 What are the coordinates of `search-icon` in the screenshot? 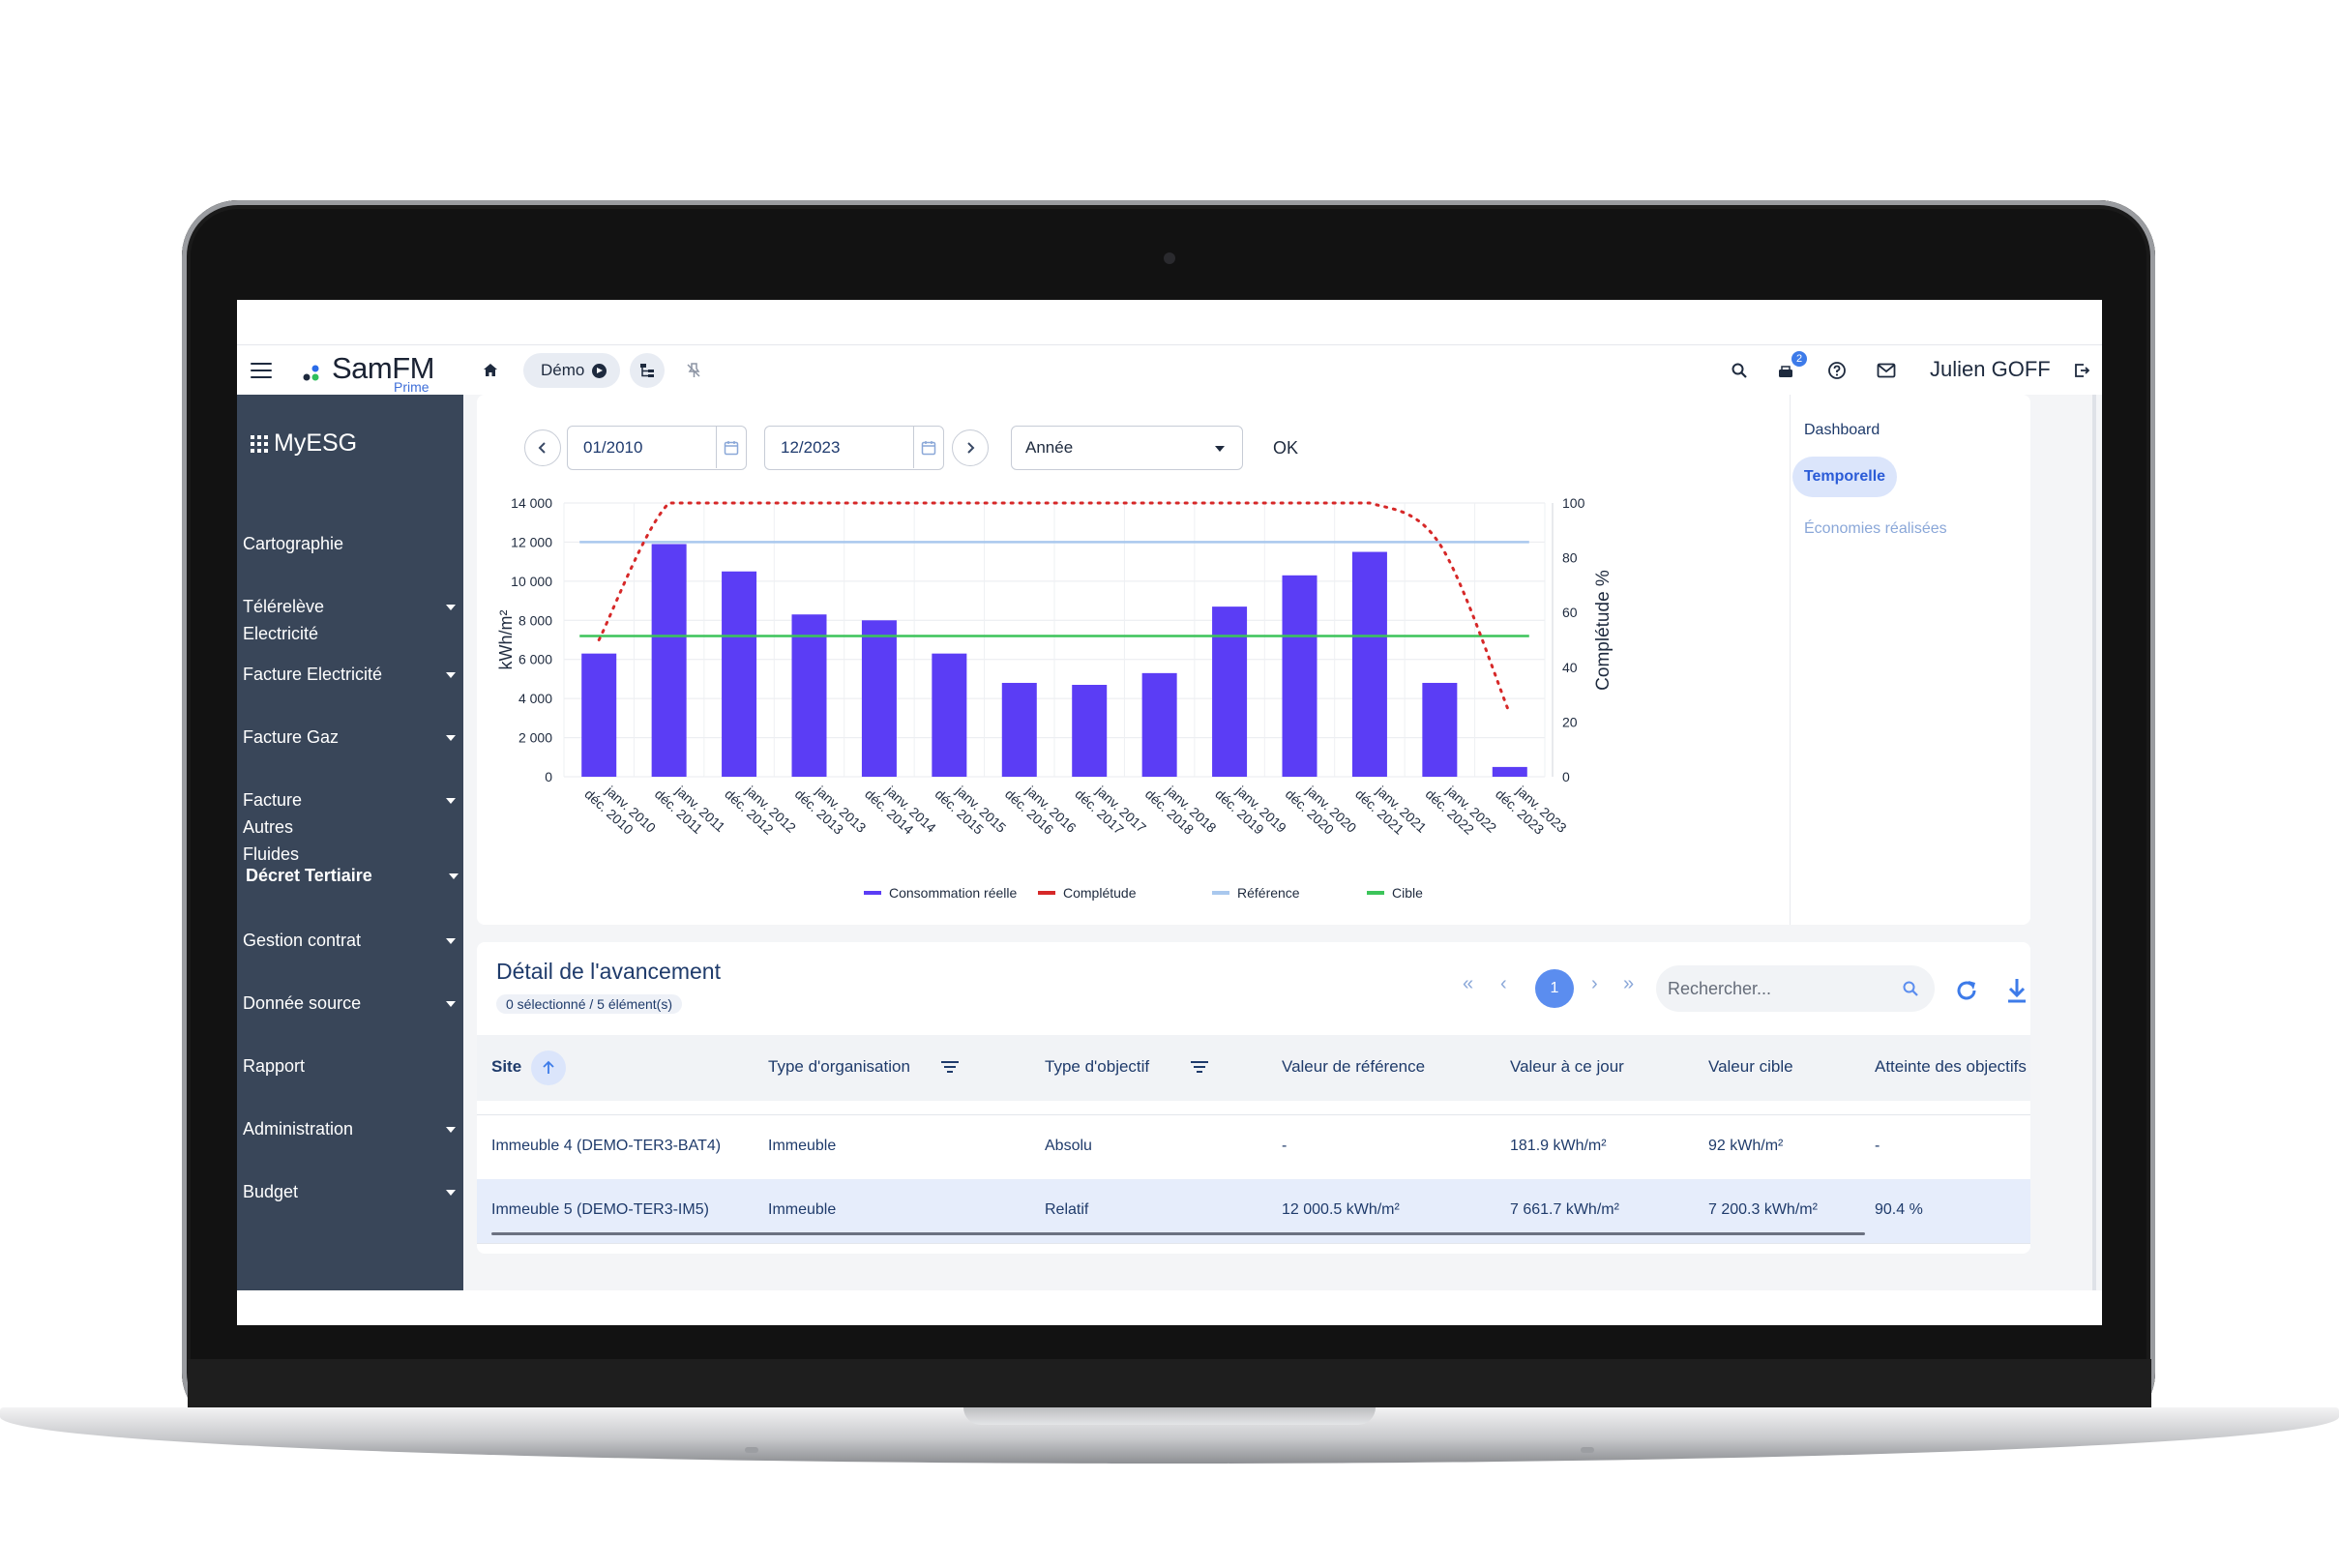 It's located at (1740, 370).